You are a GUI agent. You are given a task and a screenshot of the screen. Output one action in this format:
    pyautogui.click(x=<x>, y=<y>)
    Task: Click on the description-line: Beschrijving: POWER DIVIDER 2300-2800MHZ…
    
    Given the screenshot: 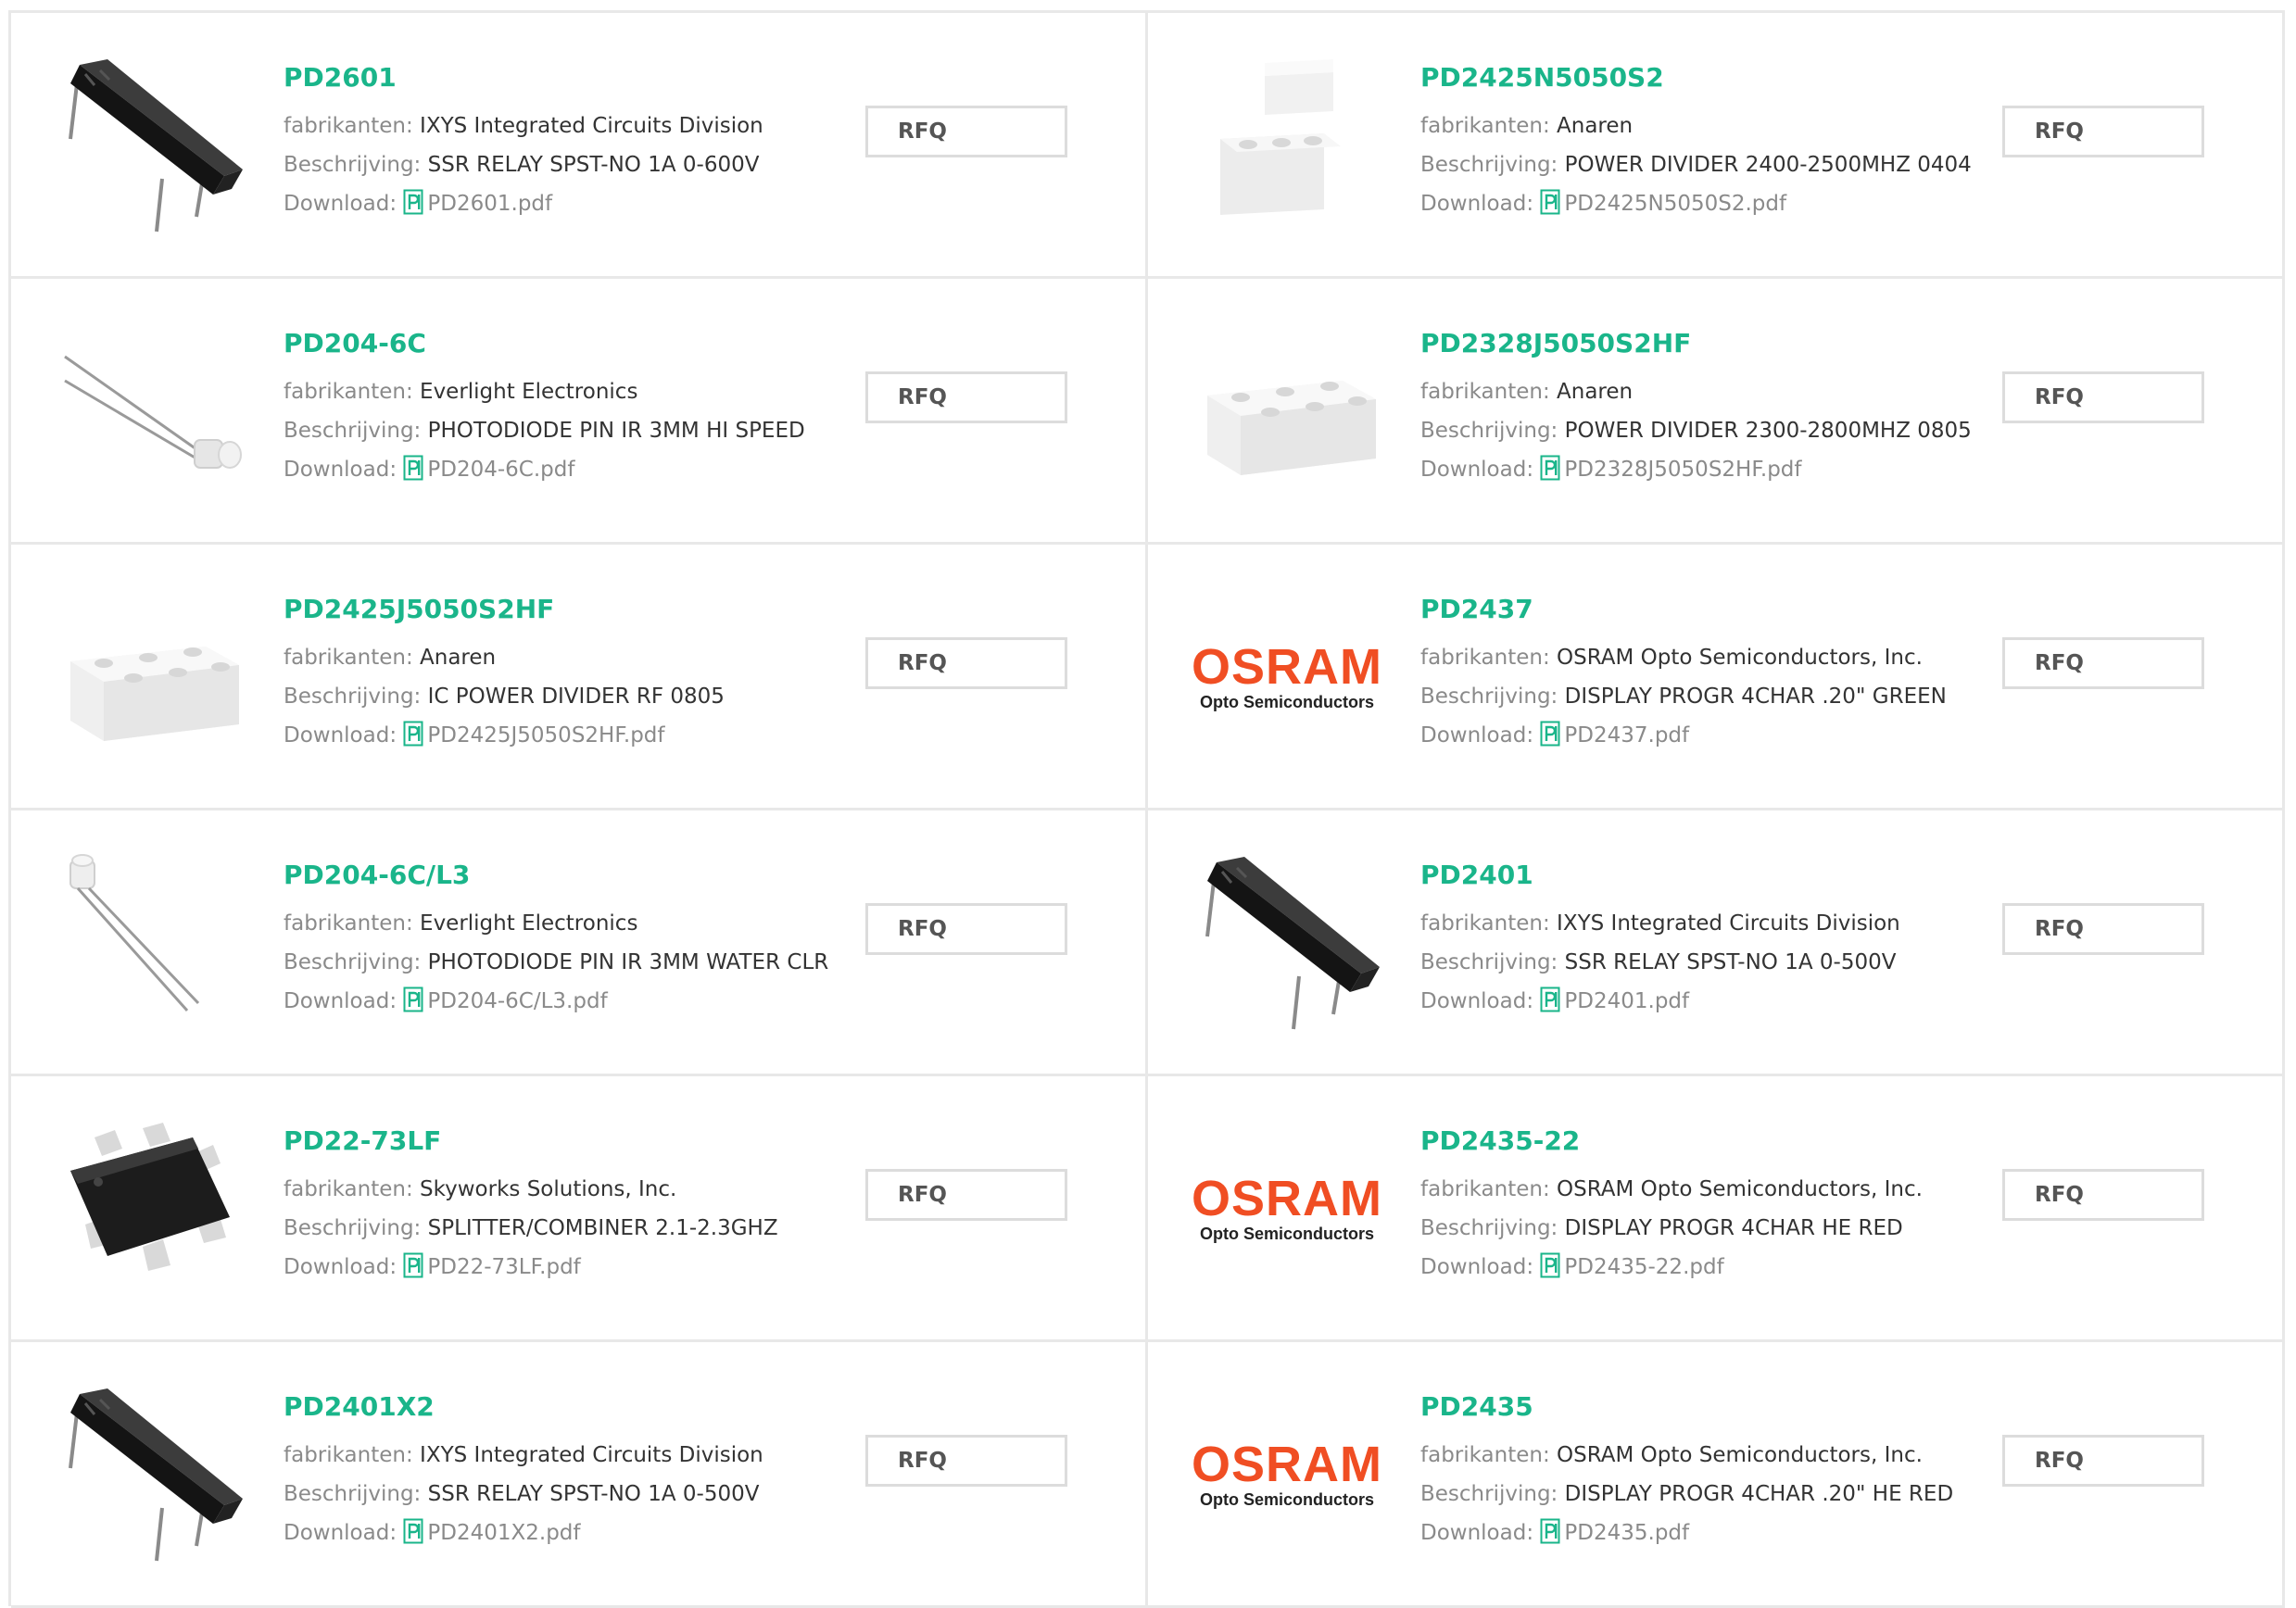 What is the action you would take?
    pyautogui.click(x=1707, y=430)
    